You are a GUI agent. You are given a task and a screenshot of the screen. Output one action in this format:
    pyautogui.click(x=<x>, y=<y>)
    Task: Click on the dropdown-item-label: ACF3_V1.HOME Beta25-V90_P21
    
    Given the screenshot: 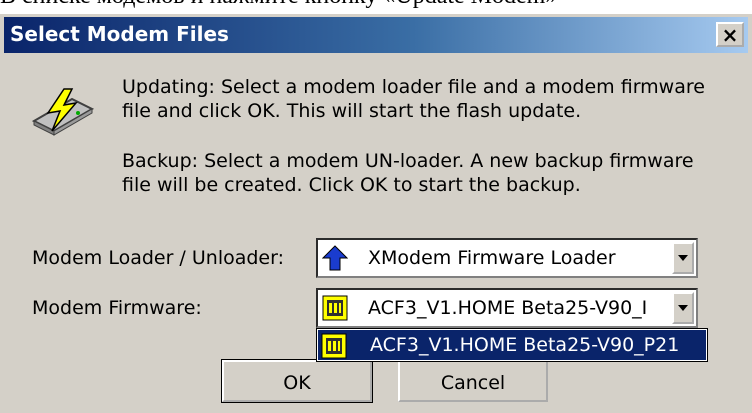 What is the action you would take?
    pyautogui.click(x=525, y=345)
    